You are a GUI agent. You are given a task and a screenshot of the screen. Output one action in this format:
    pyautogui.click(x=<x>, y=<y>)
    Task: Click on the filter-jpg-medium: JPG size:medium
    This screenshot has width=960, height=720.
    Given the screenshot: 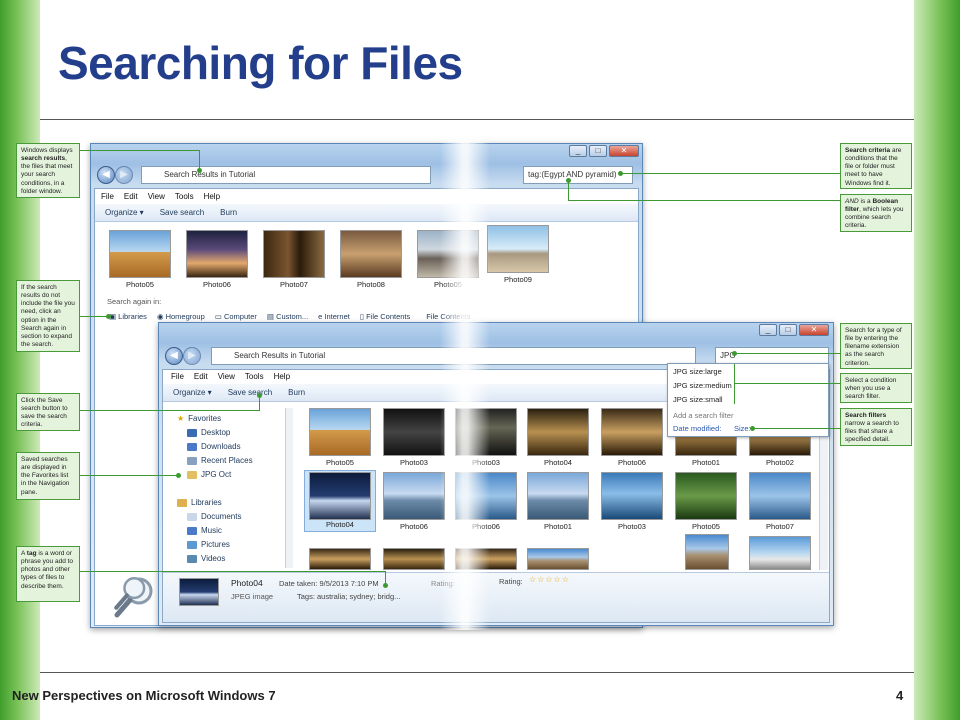 What is the action you would take?
    pyautogui.click(x=702, y=385)
    